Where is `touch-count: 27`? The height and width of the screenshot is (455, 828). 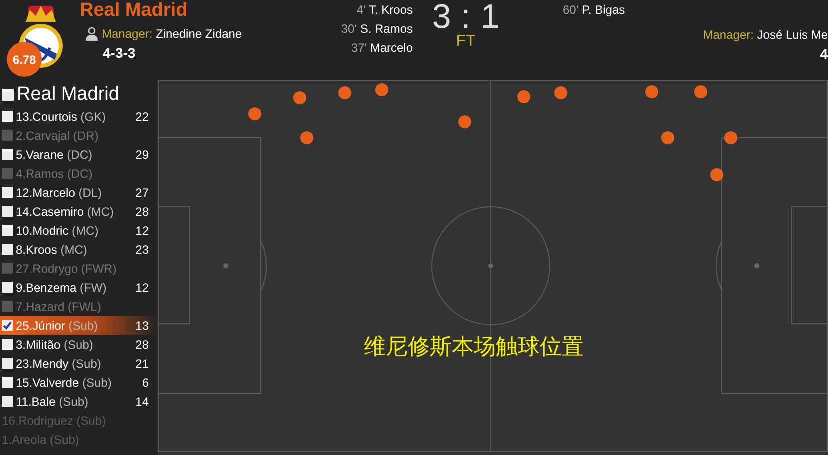 touch-count: 27 is located at coordinates (142, 193).